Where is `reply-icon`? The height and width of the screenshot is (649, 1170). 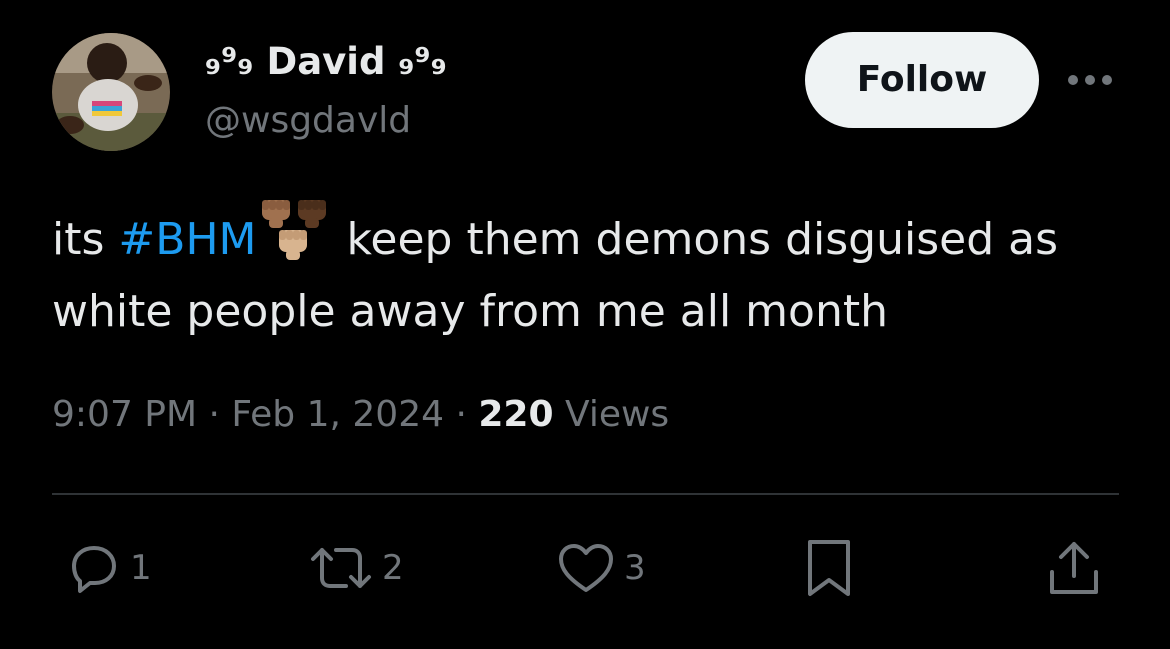 reply-icon is located at coordinates (94, 568).